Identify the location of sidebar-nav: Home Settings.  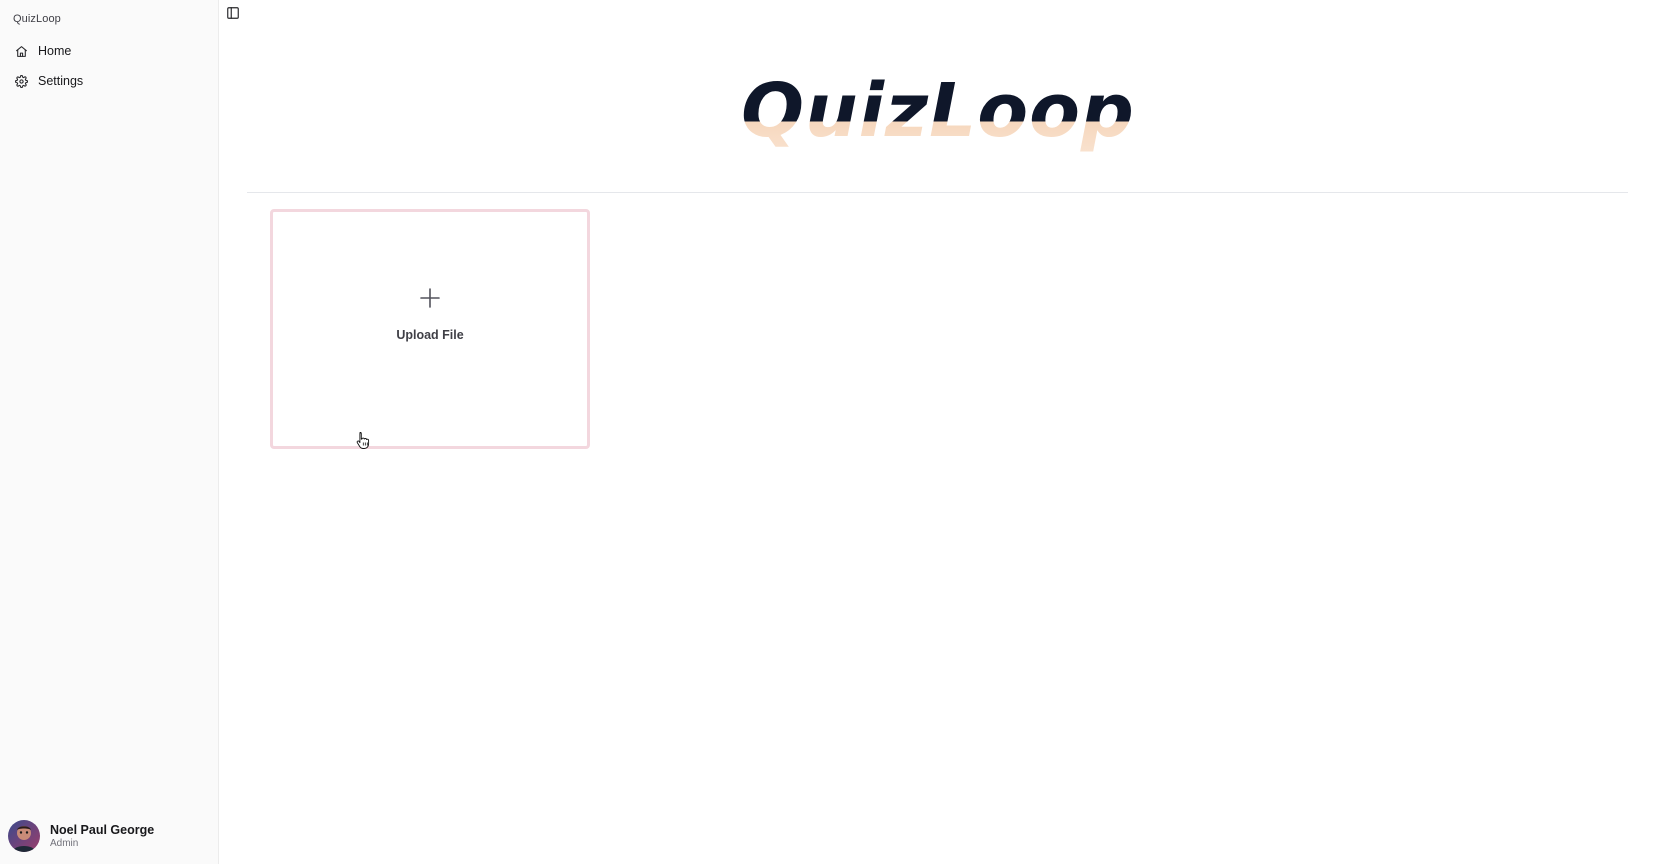
(108, 66).